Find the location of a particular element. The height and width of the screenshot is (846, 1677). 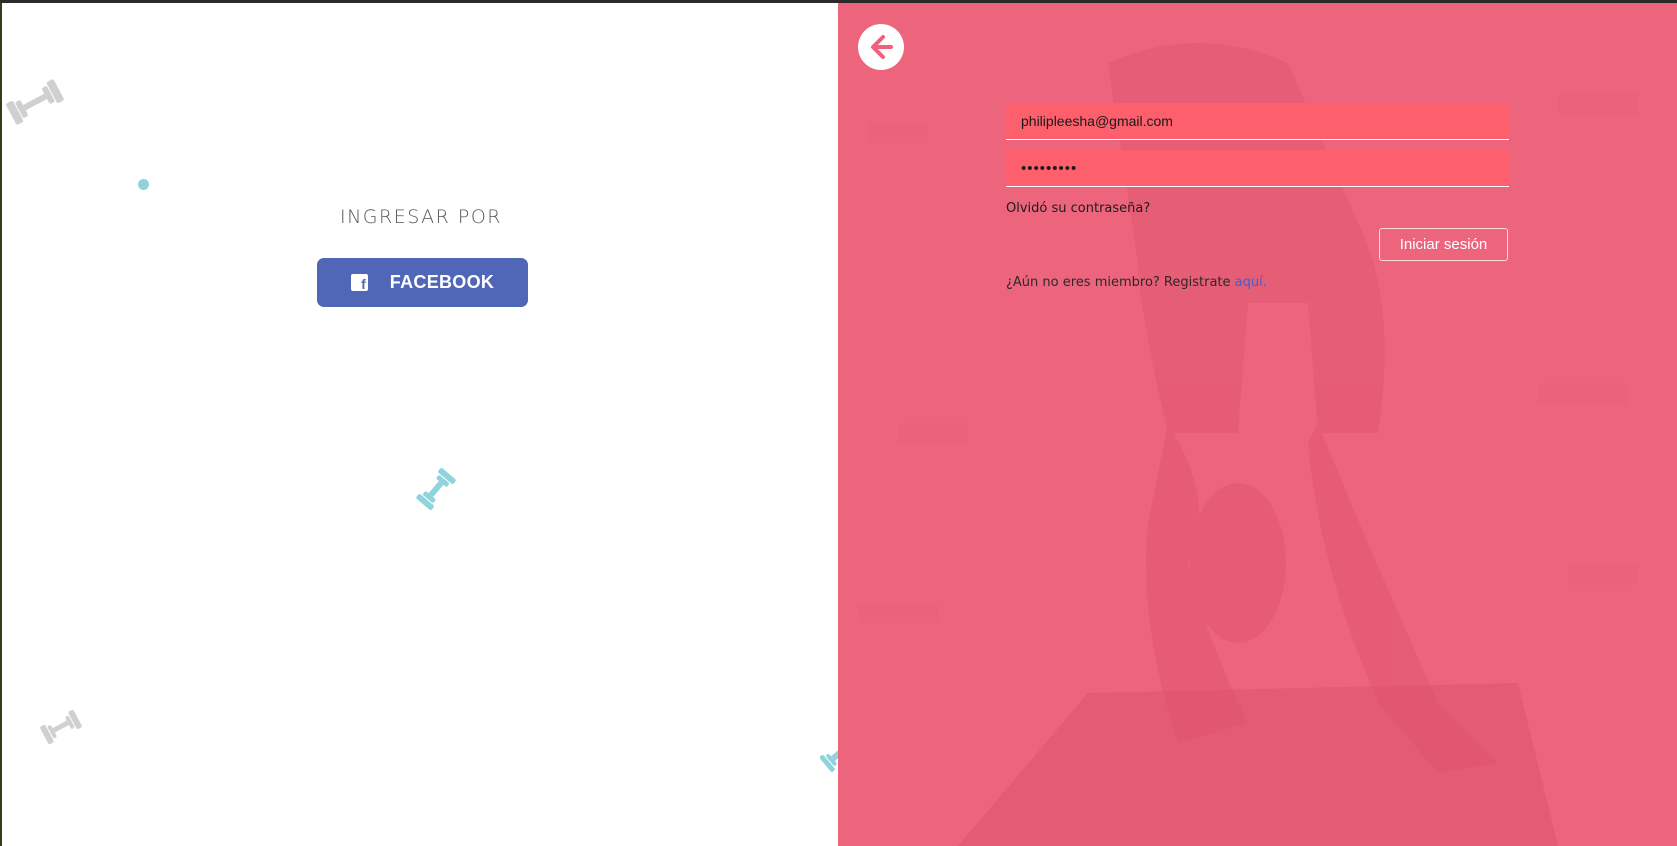

email-field is located at coordinates (1257, 121).